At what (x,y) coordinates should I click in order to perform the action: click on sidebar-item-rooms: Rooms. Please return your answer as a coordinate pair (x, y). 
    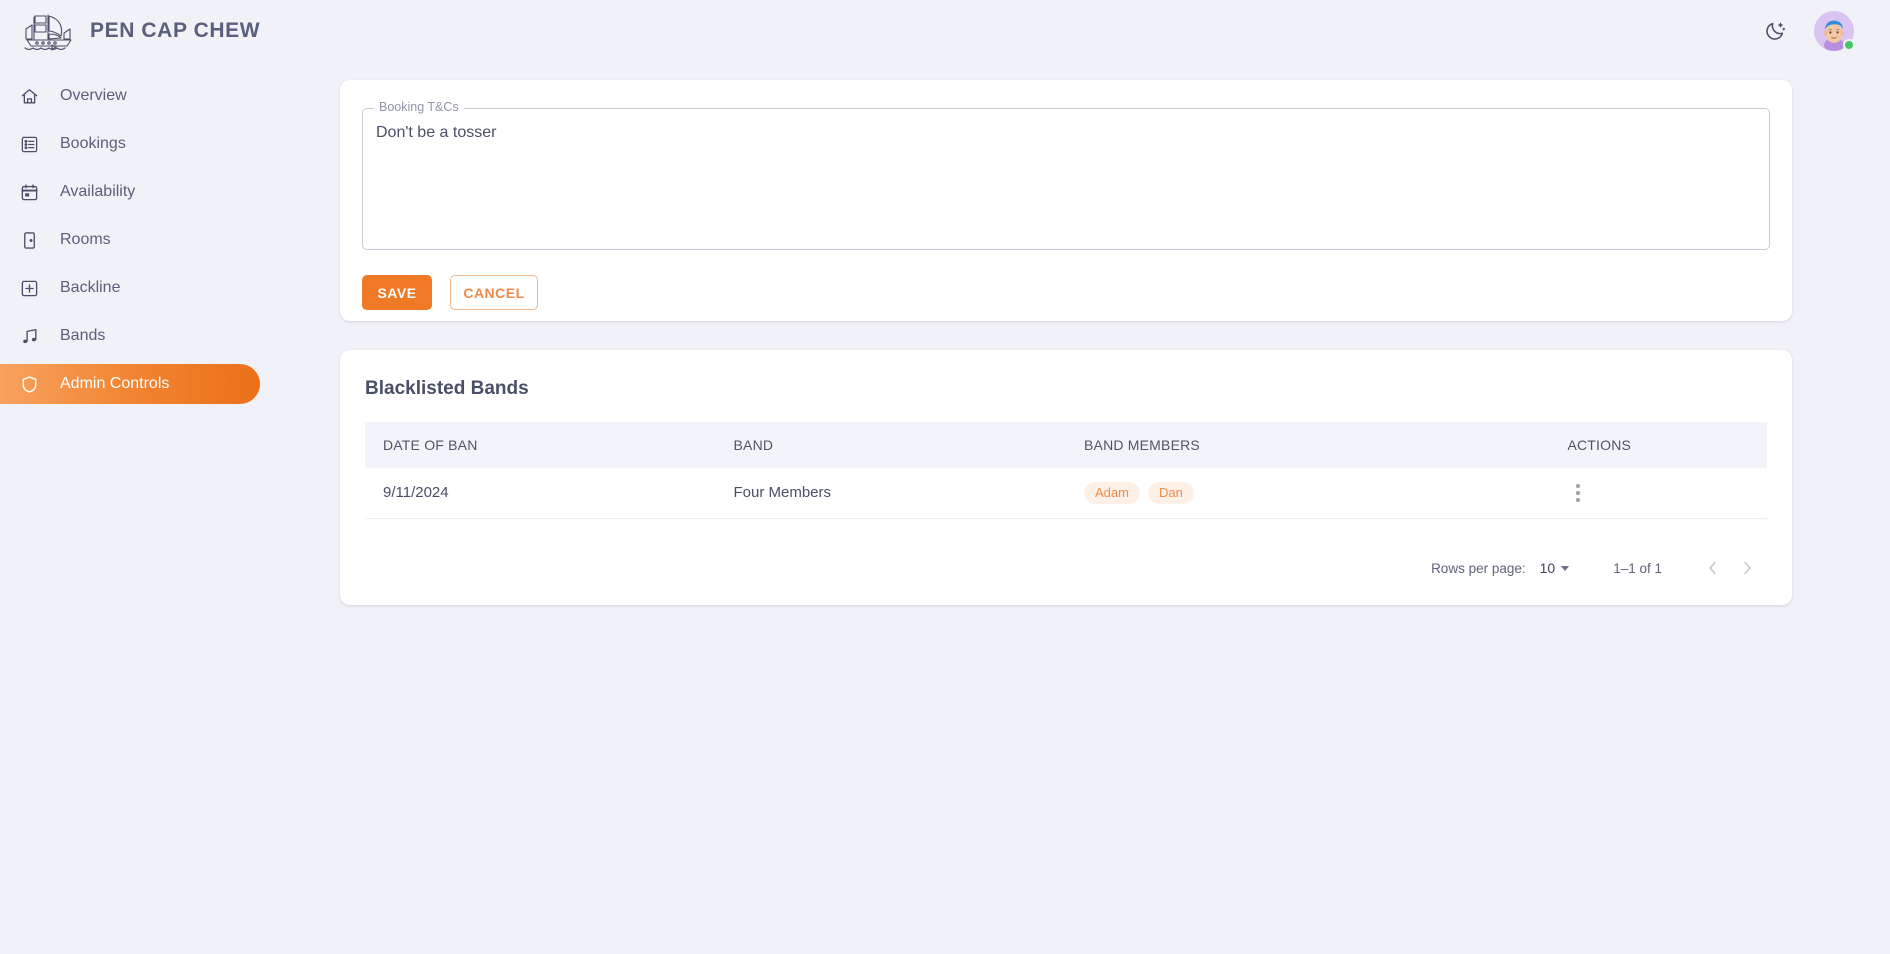
    Looking at the image, I should click on (130, 240).